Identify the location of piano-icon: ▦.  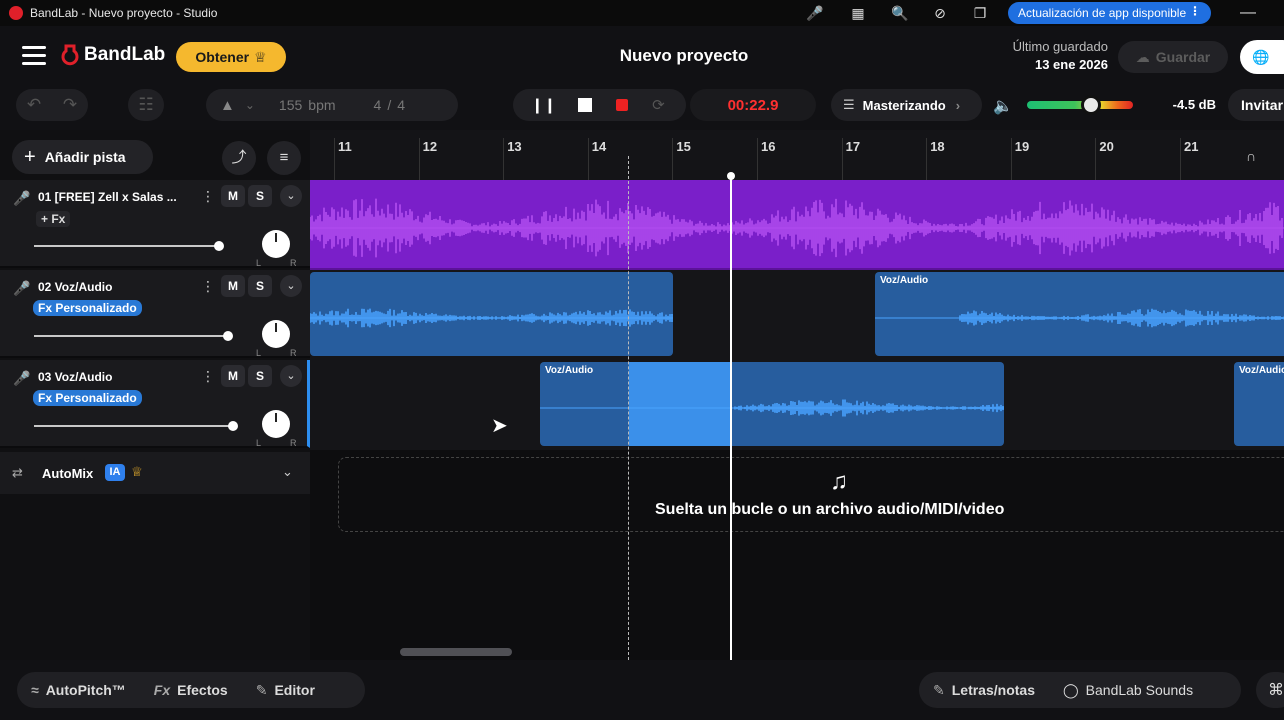
(858, 13).